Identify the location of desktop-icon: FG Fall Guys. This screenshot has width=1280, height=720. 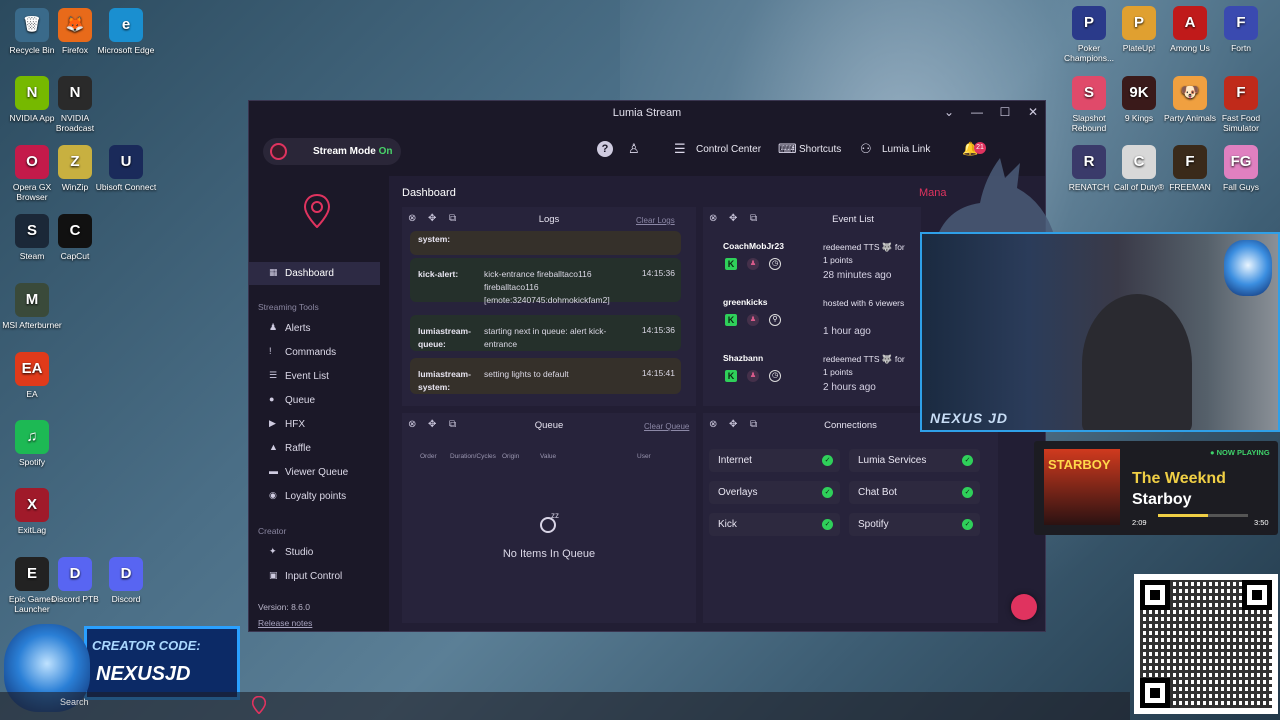
(1241, 168).